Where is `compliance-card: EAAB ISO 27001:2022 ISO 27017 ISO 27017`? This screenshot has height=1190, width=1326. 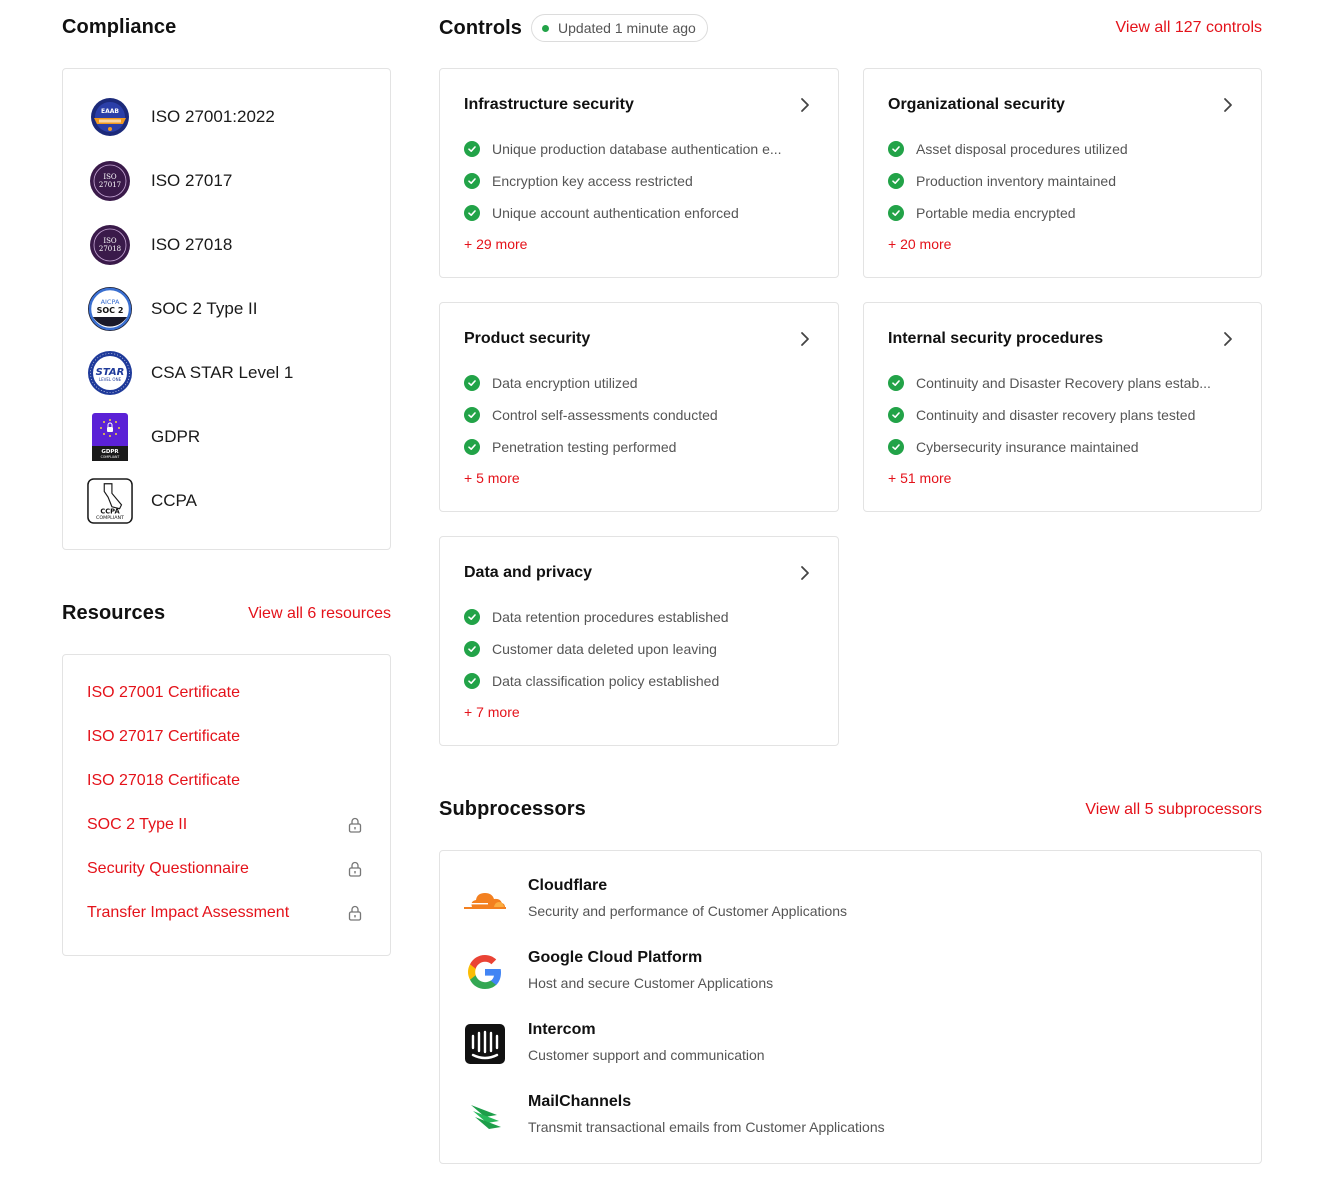 compliance-card: EAAB ISO 27001:2022 ISO 27017 ISO 27017 is located at coordinates (226, 309).